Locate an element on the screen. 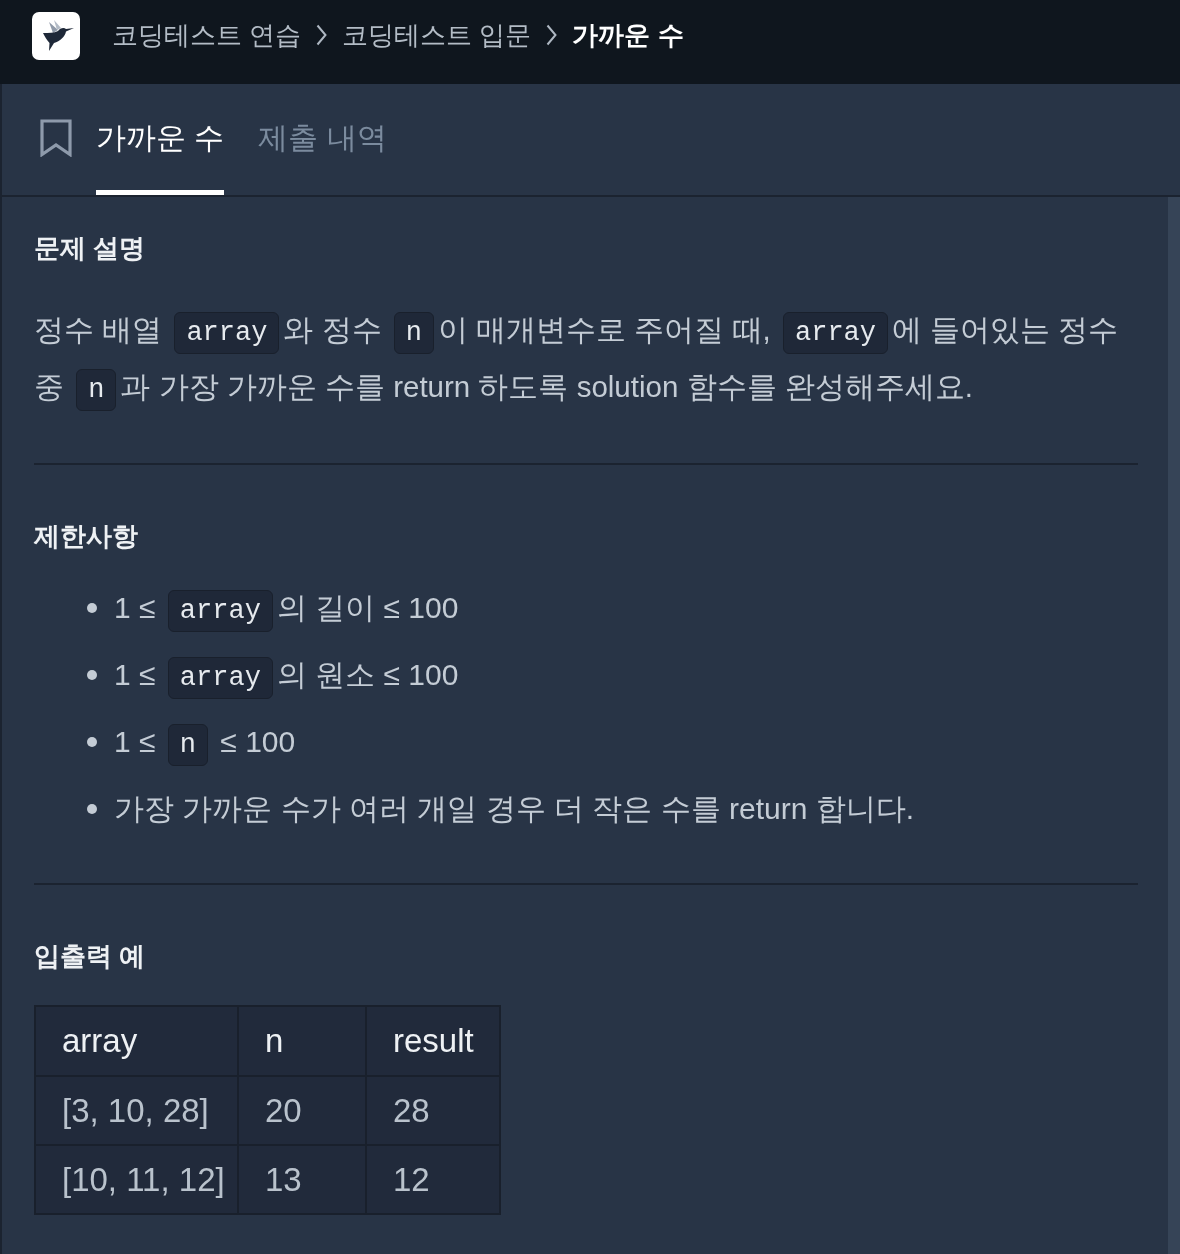 This screenshot has width=1180, height=1254. section-heading: 제한사항 is located at coordinates (86, 536).